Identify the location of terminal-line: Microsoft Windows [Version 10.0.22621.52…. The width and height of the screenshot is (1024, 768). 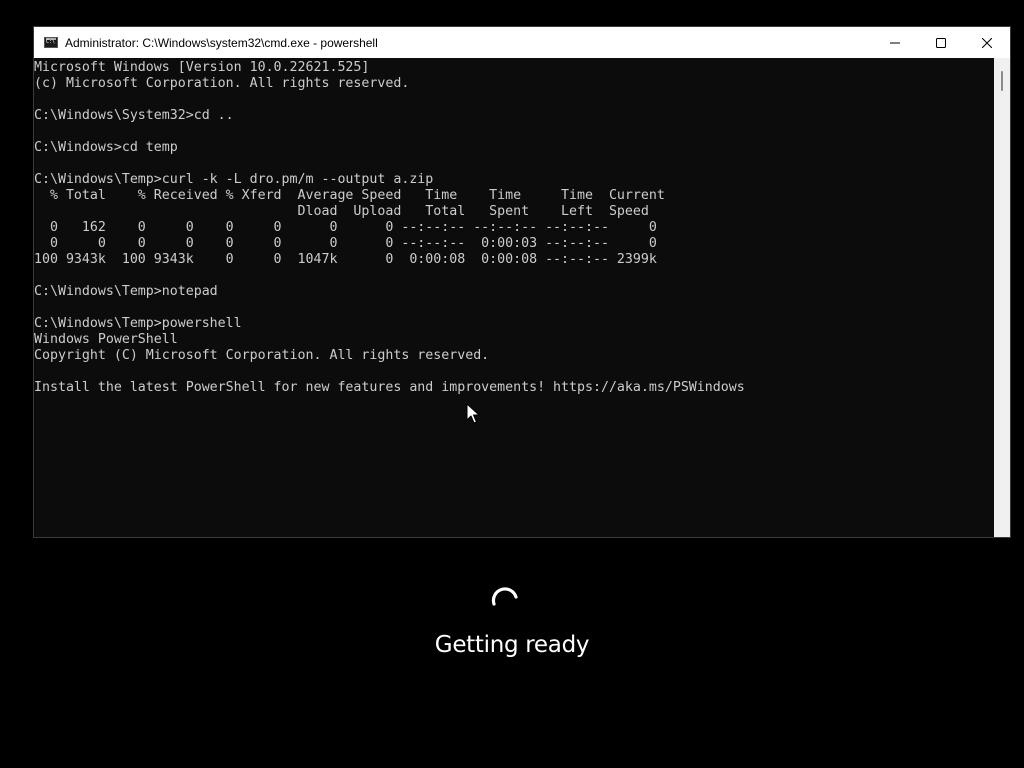
(202, 67).